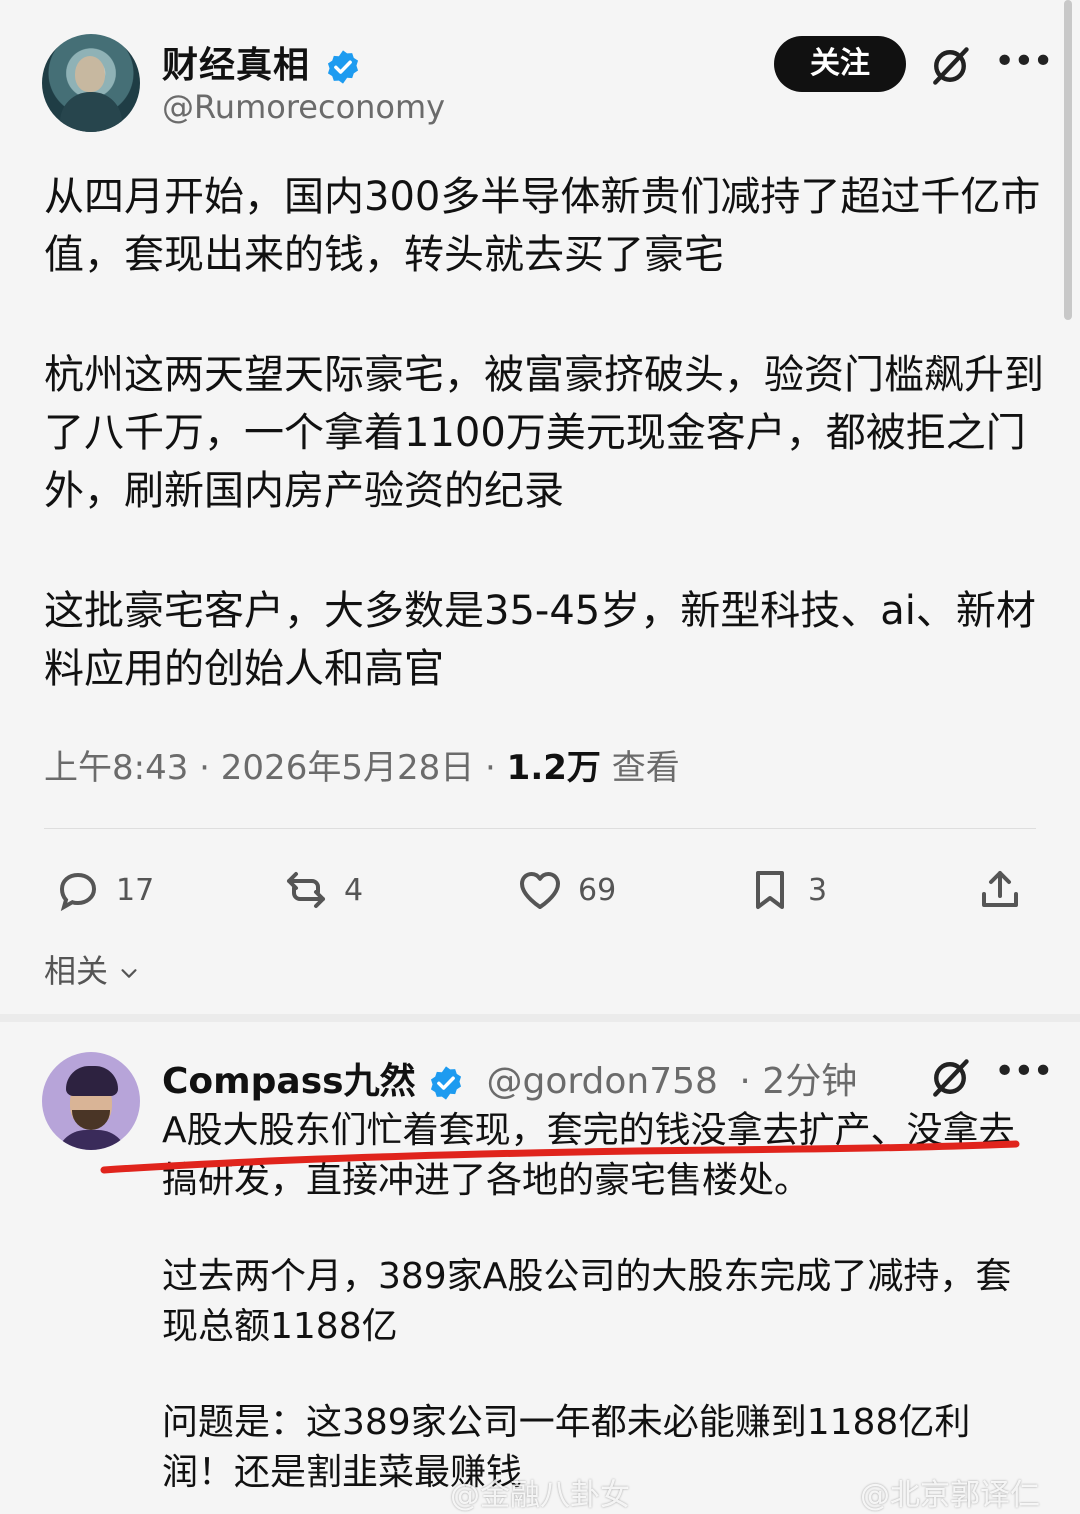 The image size is (1080, 1514). What do you see at coordinates (289, 1081) in the screenshot?
I see `reply-author-name: Compass九然` at bounding box center [289, 1081].